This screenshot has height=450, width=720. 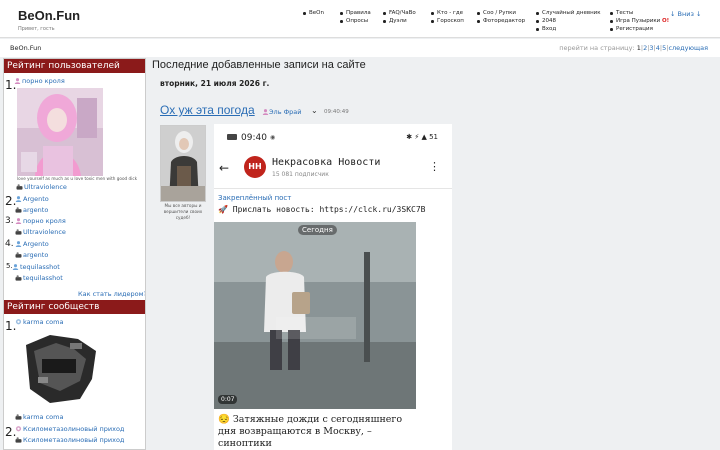 I want to click on post-author: Эль Фрай, so click(x=282, y=112).